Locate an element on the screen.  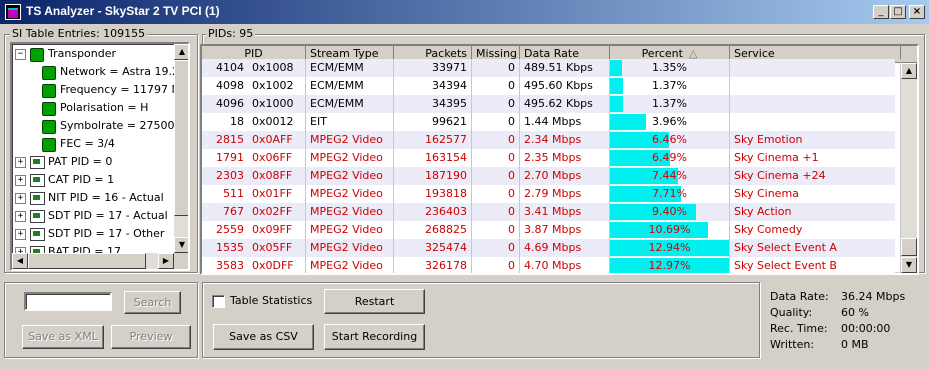
data-rate: 4.69 Mbps is located at coordinates (565, 248).